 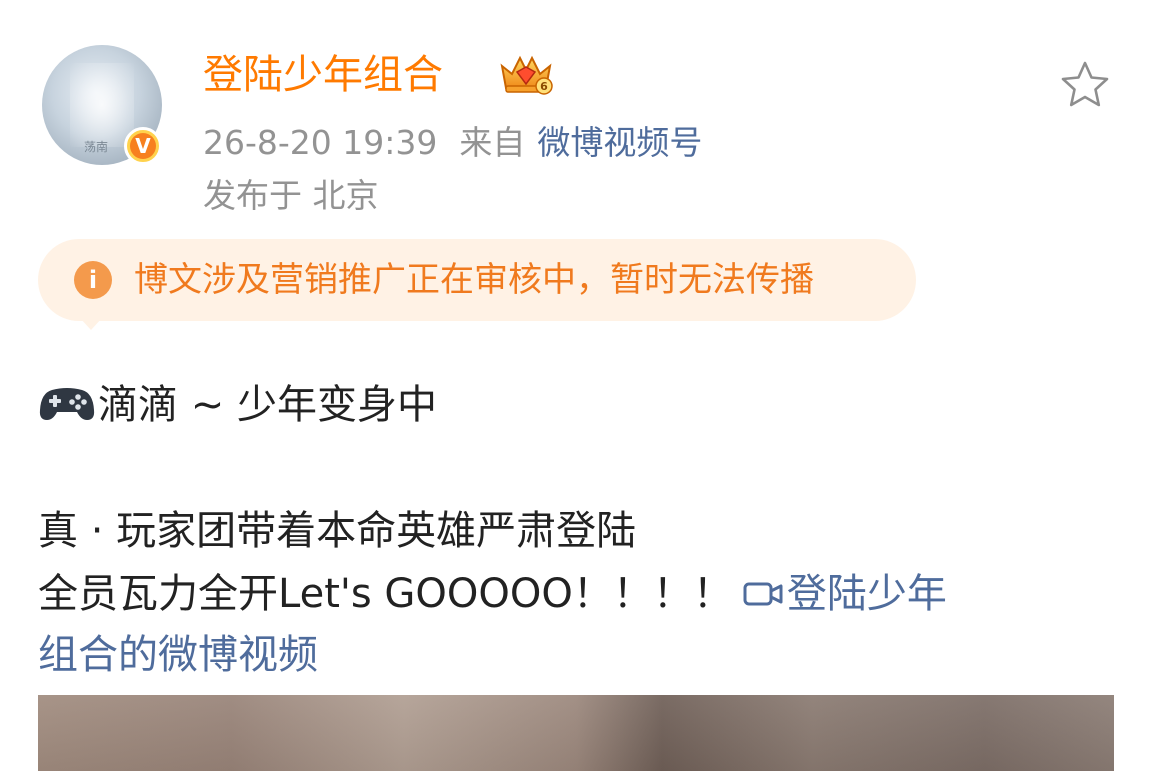 I want to click on username: 登陆少年组合, so click(x=323, y=75).